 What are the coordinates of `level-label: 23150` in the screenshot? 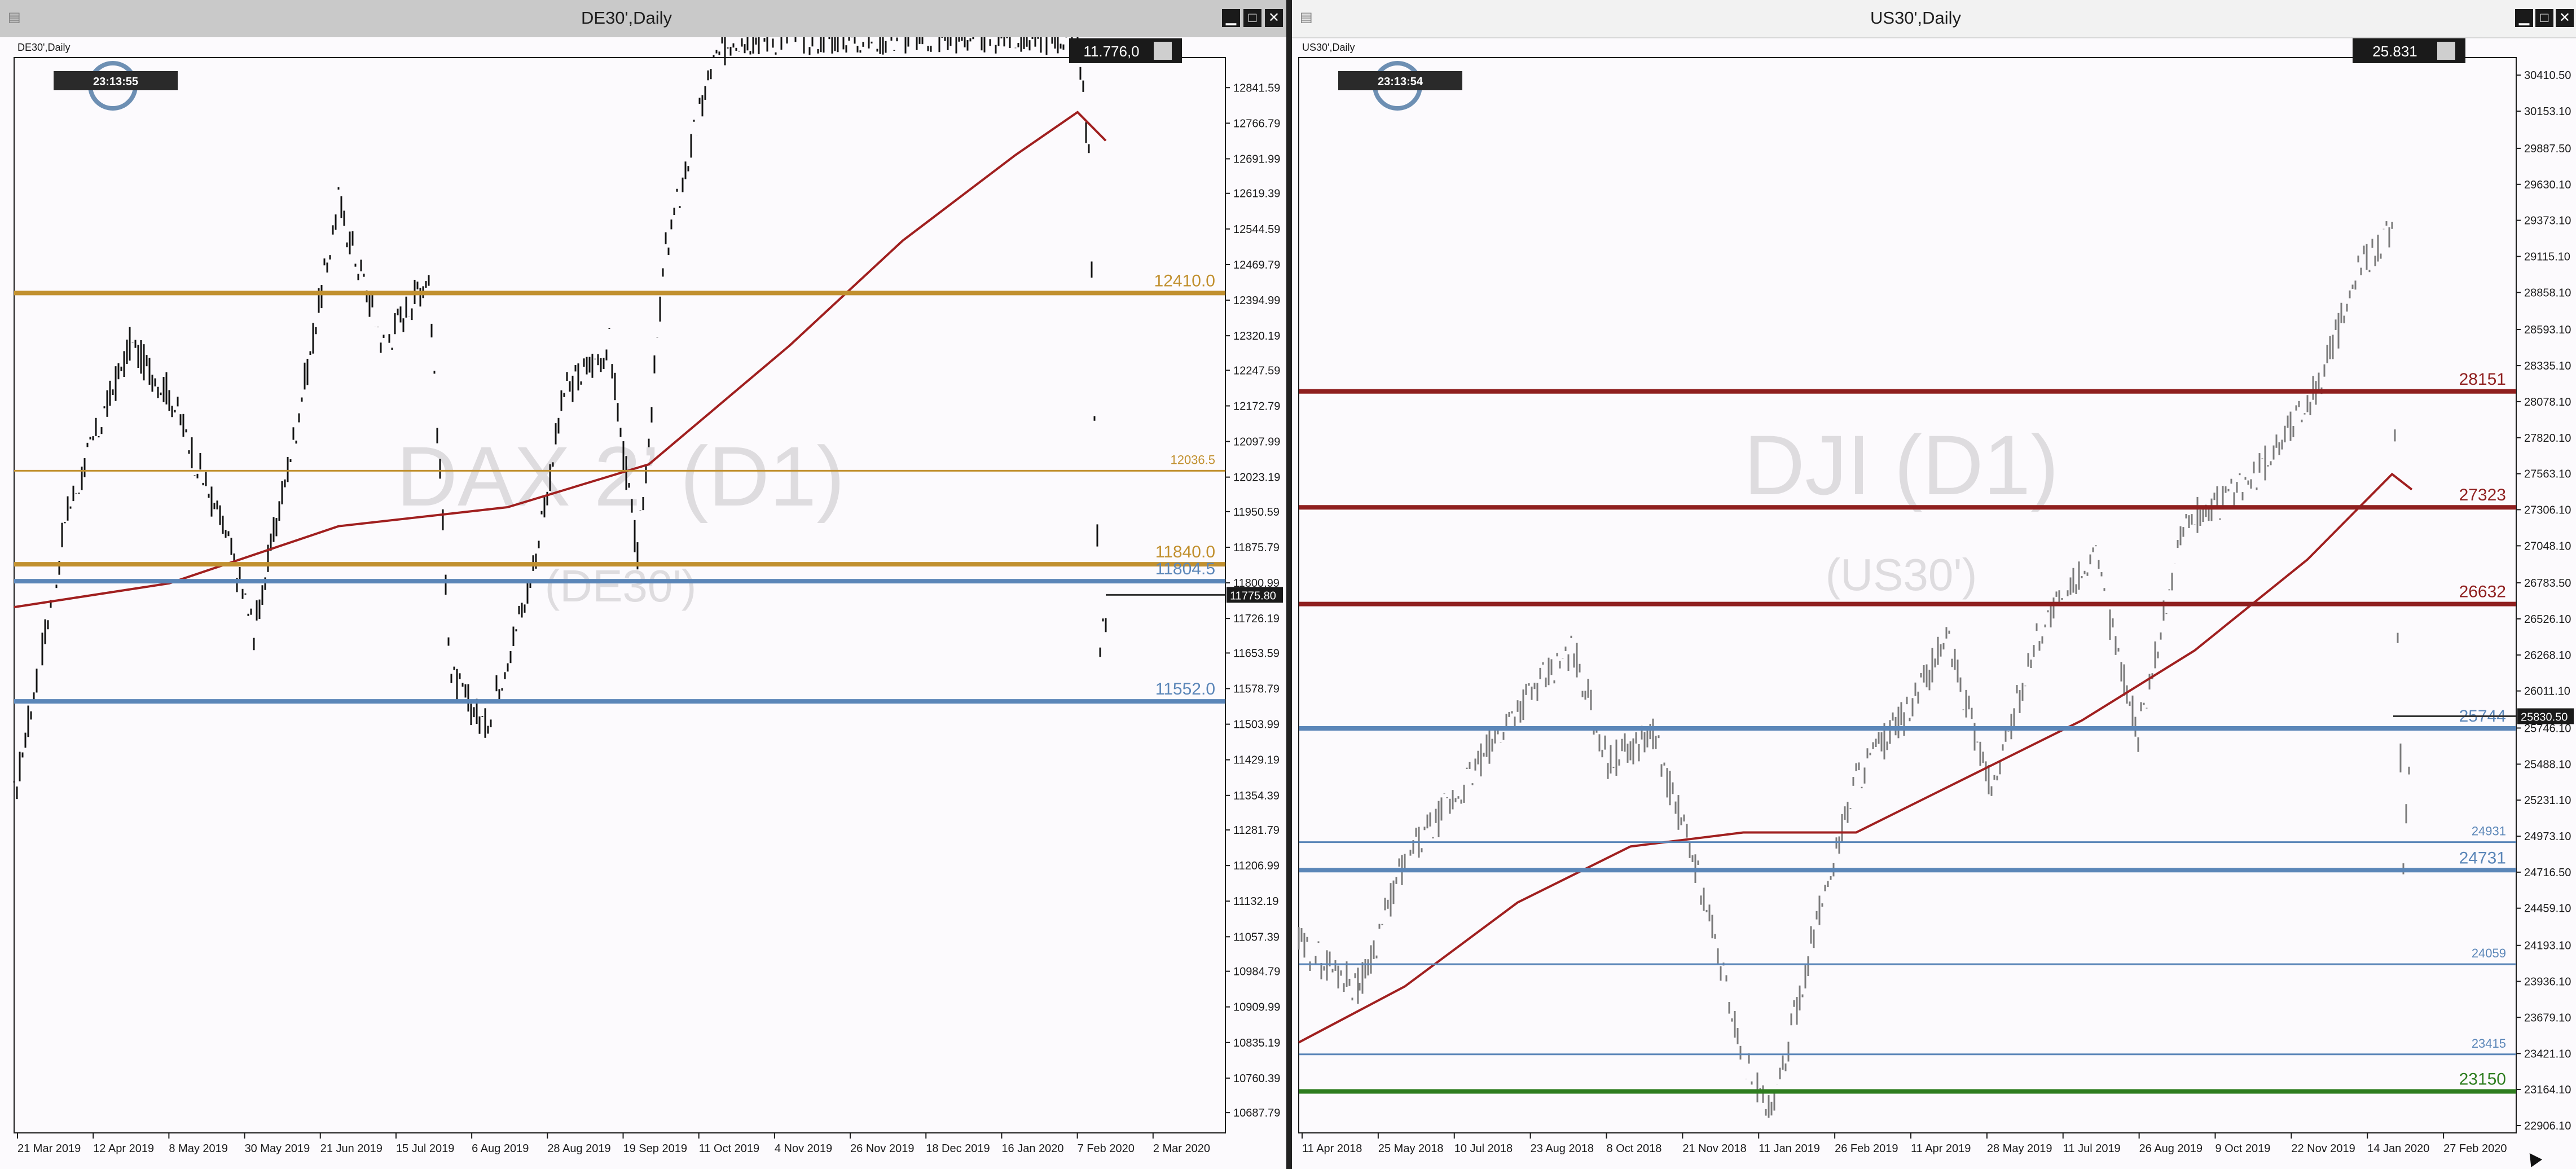 It's located at (2483, 1079).